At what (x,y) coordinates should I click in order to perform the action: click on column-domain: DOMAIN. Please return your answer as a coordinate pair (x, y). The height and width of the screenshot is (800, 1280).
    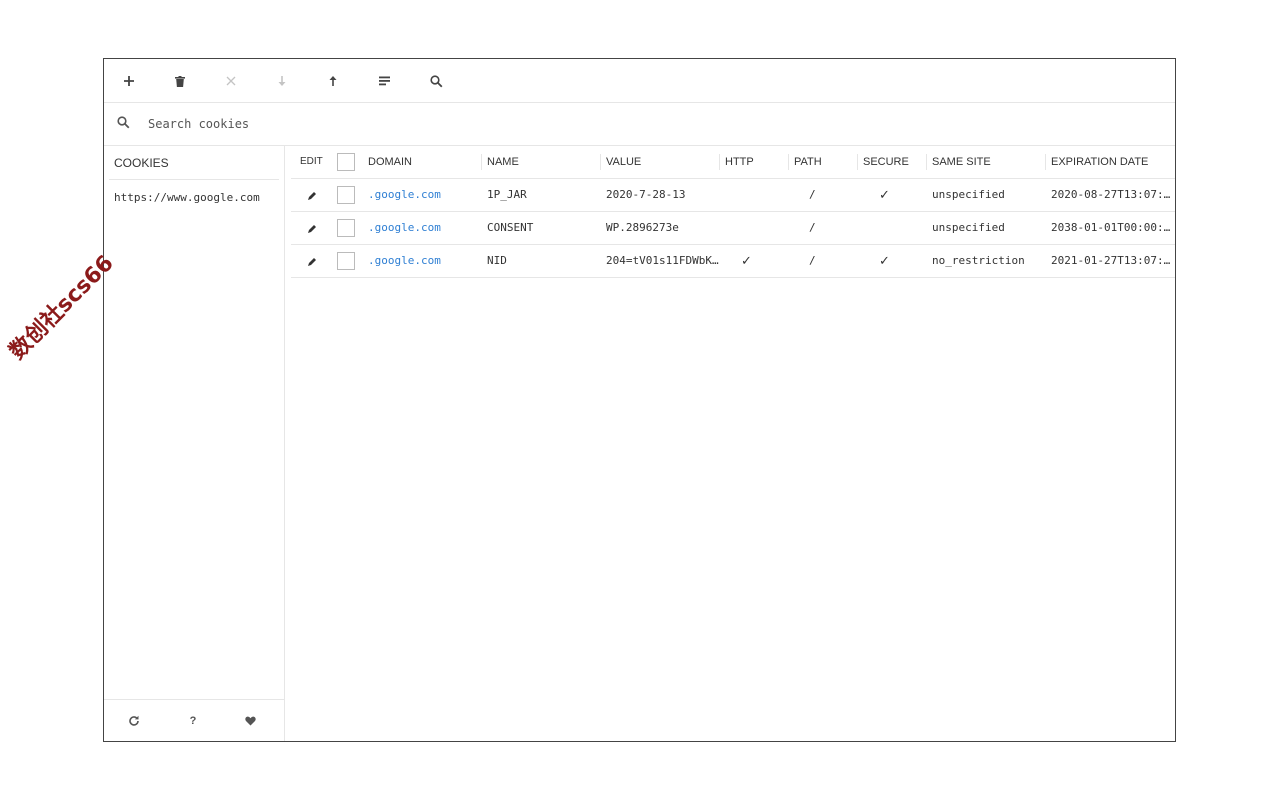
    Looking at the image, I should click on (390, 162).